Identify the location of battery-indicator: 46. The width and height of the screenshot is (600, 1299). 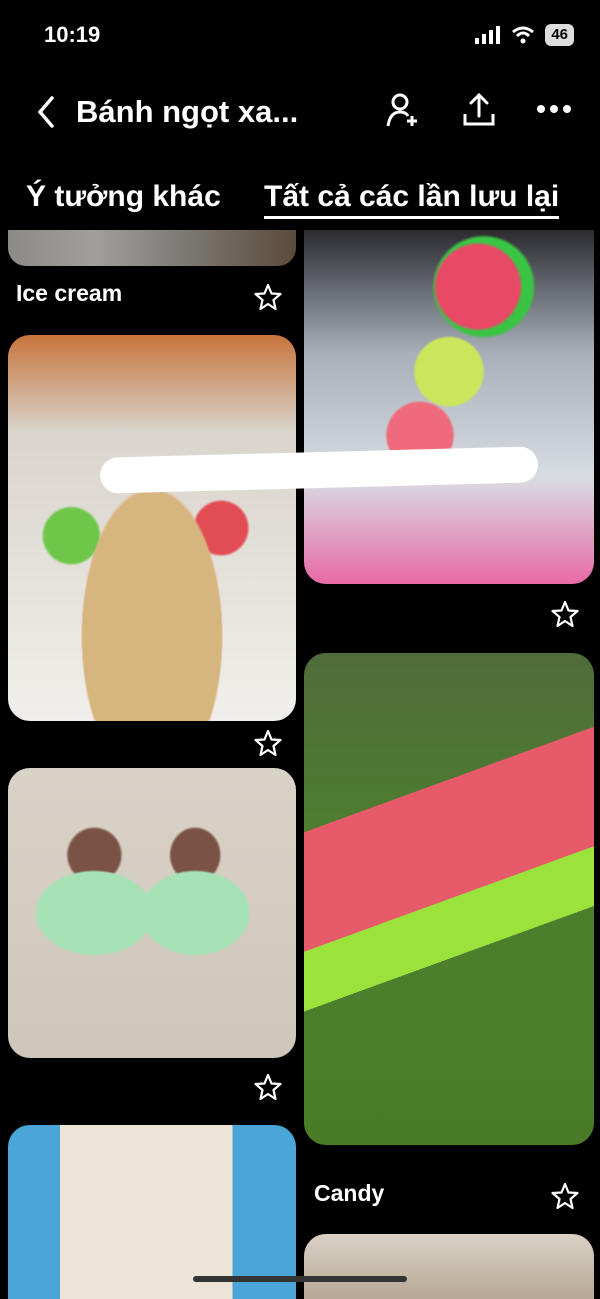
(559, 35).